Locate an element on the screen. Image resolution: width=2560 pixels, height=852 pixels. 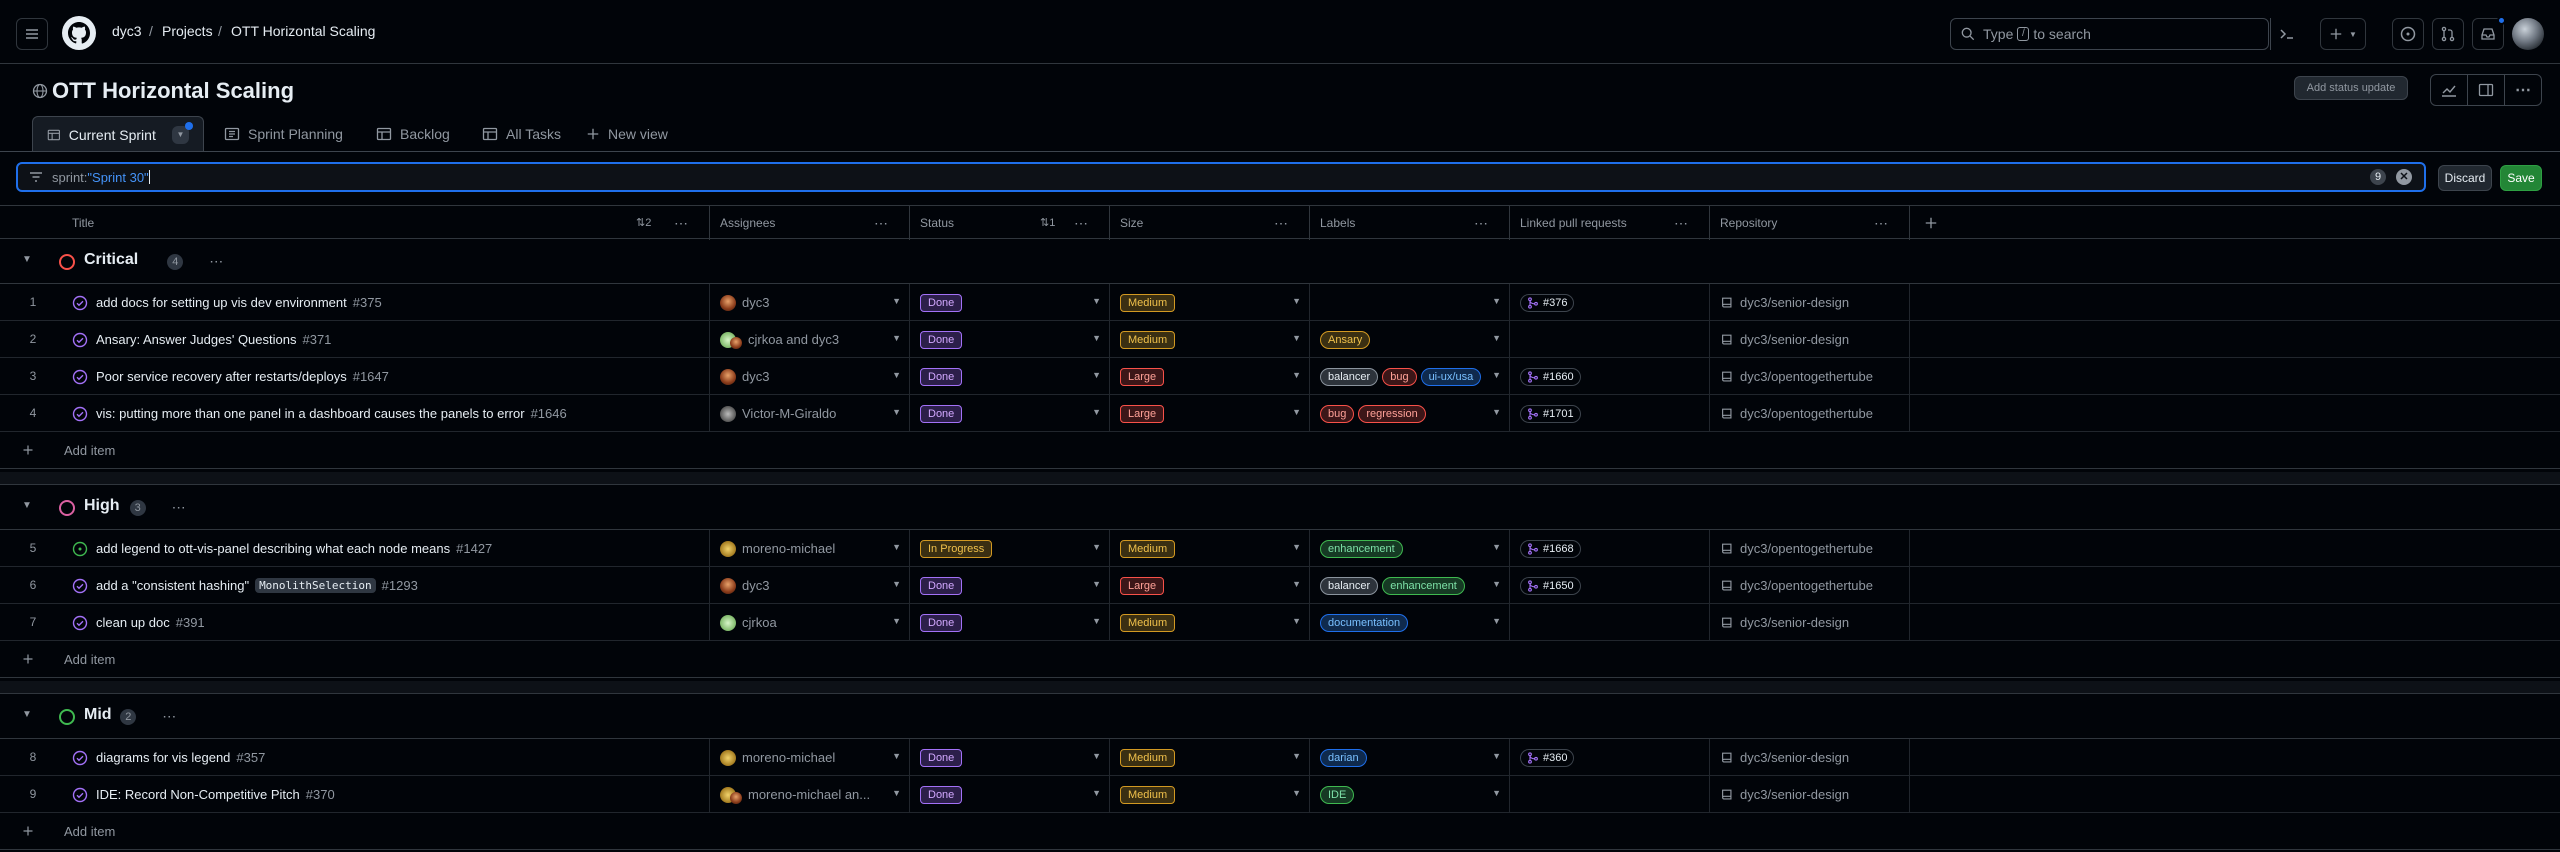
assignees-cell: Victor-M-Giraldo ▼ is located at coordinates (810, 413).